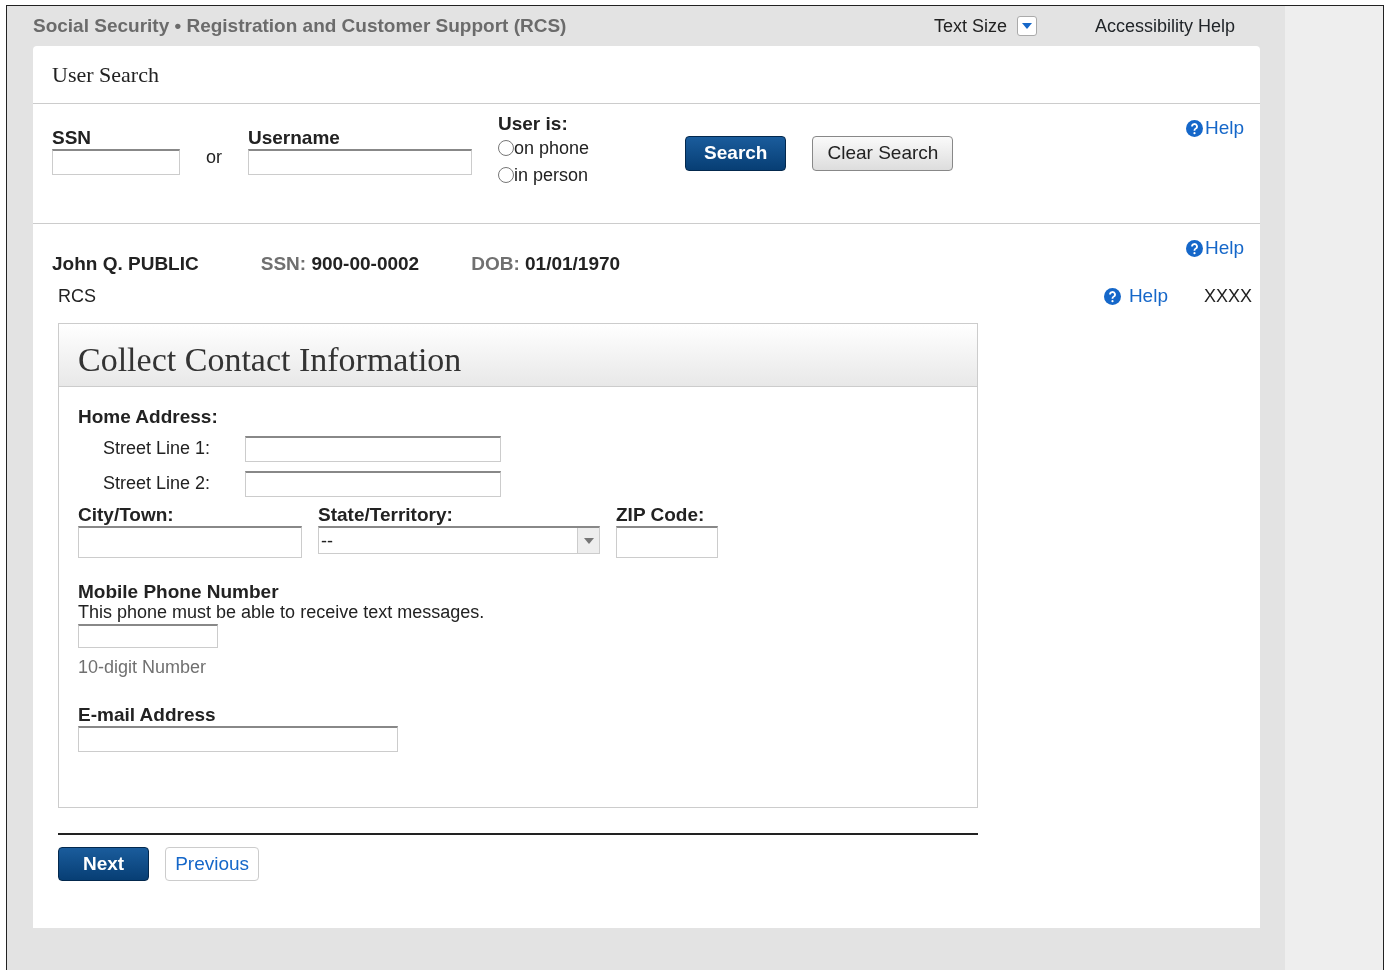  What do you see at coordinates (386, 516) in the screenshot?
I see `field-label: State/Territory:` at bounding box center [386, 516].